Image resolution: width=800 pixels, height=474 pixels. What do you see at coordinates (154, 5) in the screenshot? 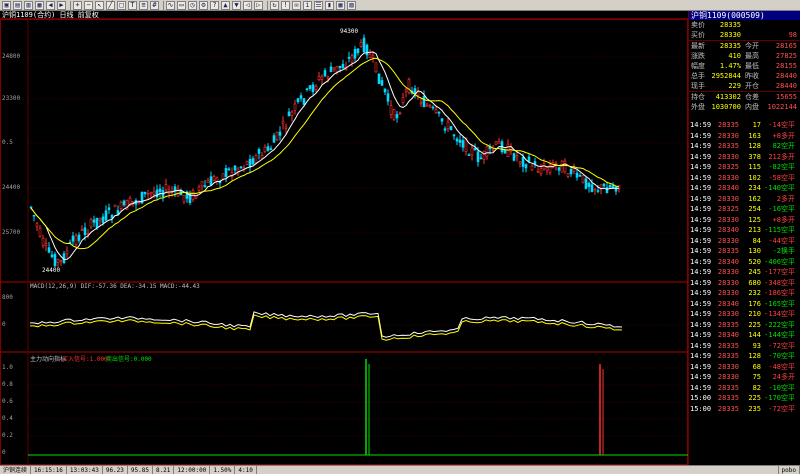
I see `grid-button: #` at bounding box center [154, 5].